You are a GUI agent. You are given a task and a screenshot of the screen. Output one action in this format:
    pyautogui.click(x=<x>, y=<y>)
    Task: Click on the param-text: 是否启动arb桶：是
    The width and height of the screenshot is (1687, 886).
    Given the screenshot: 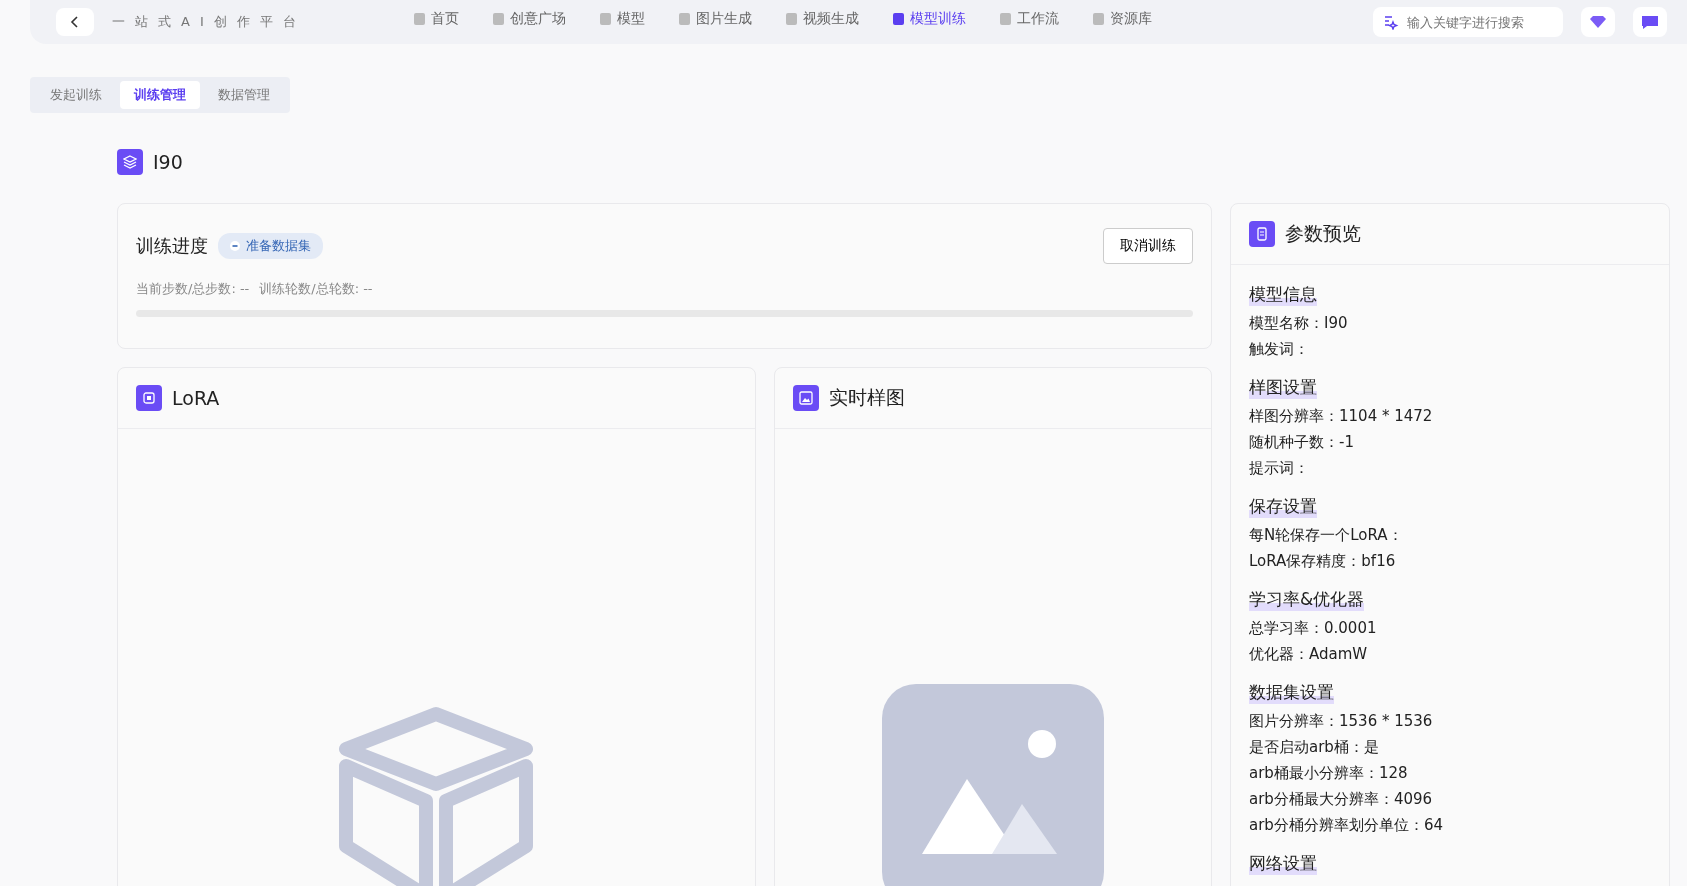 What is the action you would take?
    pyautogui.click(x=1314, y=747)
    